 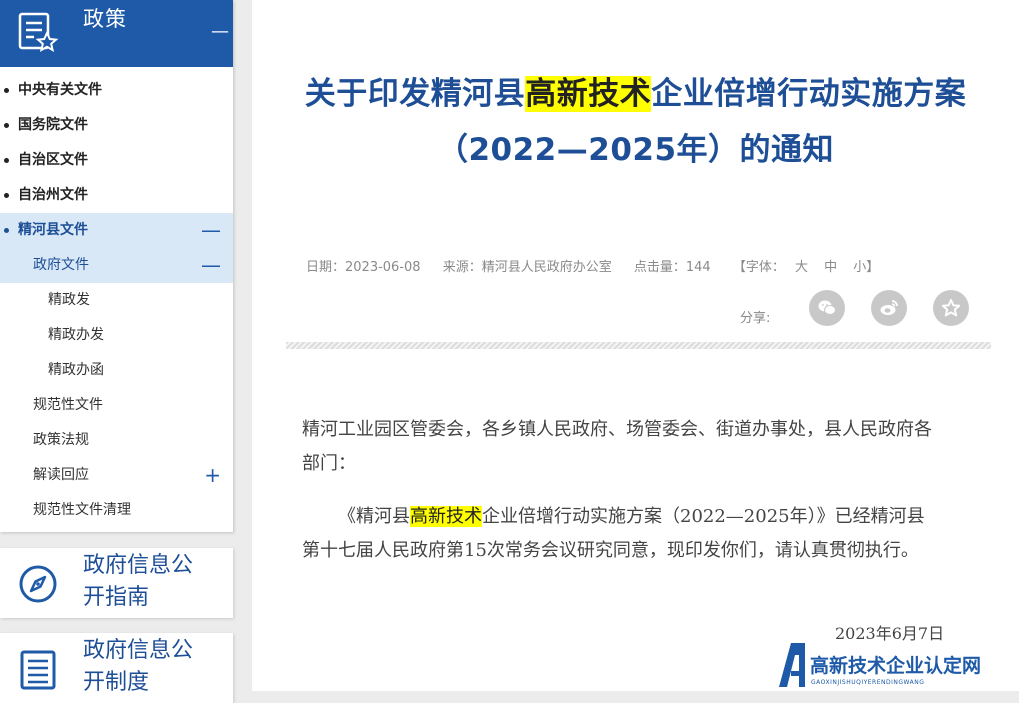 I want to click on menu-item-normative-documents-cleanup: 规范性文件清理, so click(x=116, y=510).